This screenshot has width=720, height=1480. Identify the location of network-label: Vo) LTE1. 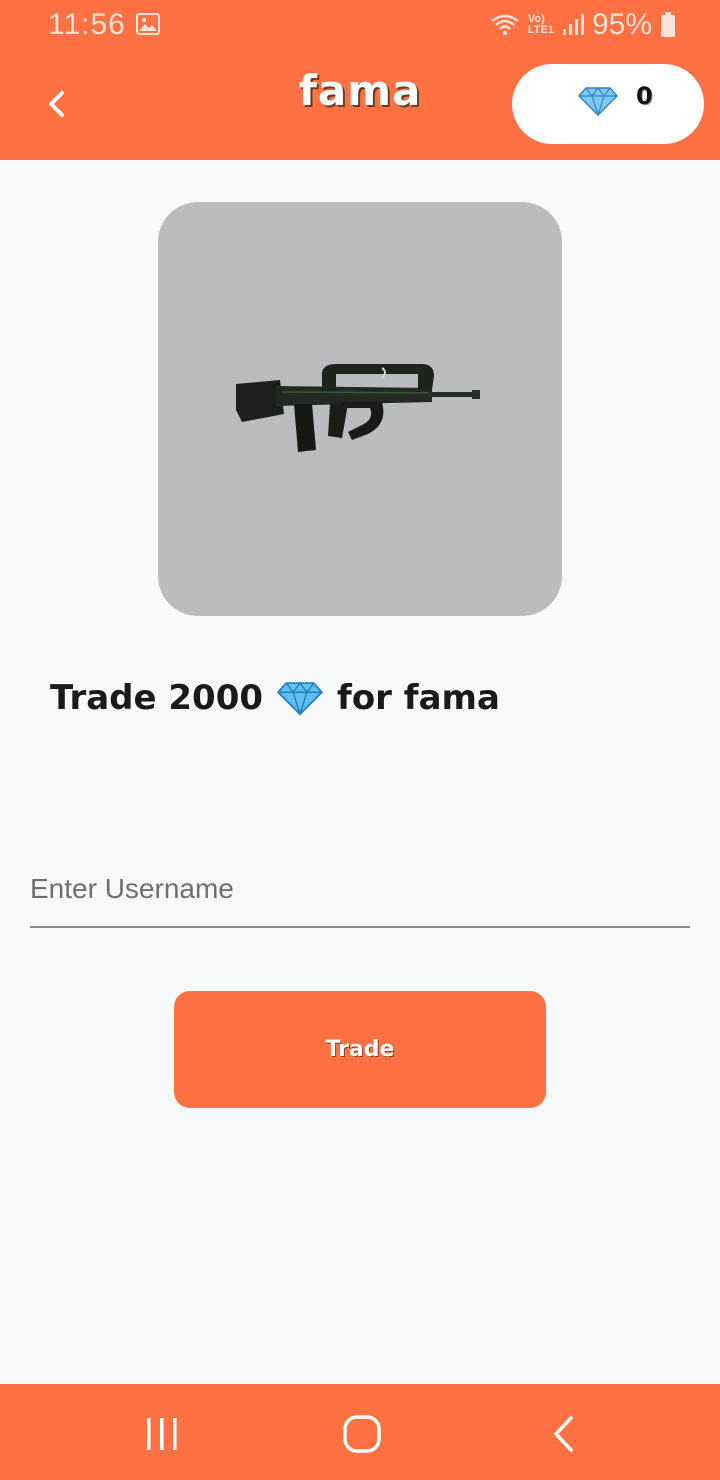
(541, 25).